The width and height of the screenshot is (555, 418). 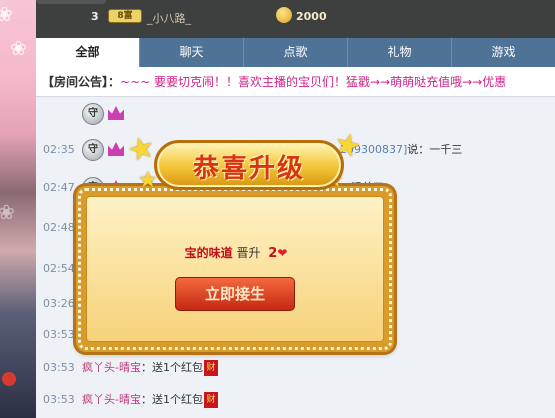 I want to click on tab-song-request: 点歌, so click(x=295, y=52).